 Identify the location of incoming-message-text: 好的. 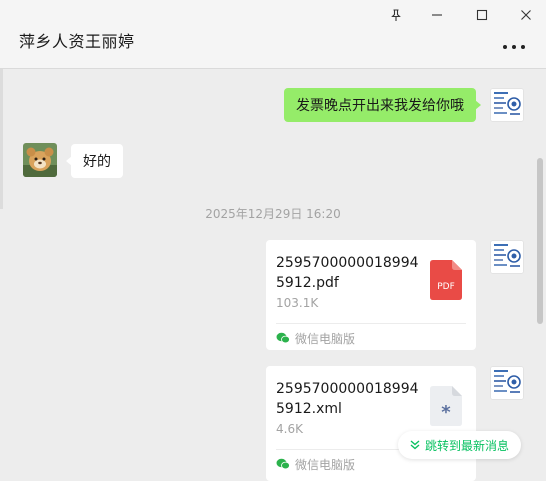
(97, 162).